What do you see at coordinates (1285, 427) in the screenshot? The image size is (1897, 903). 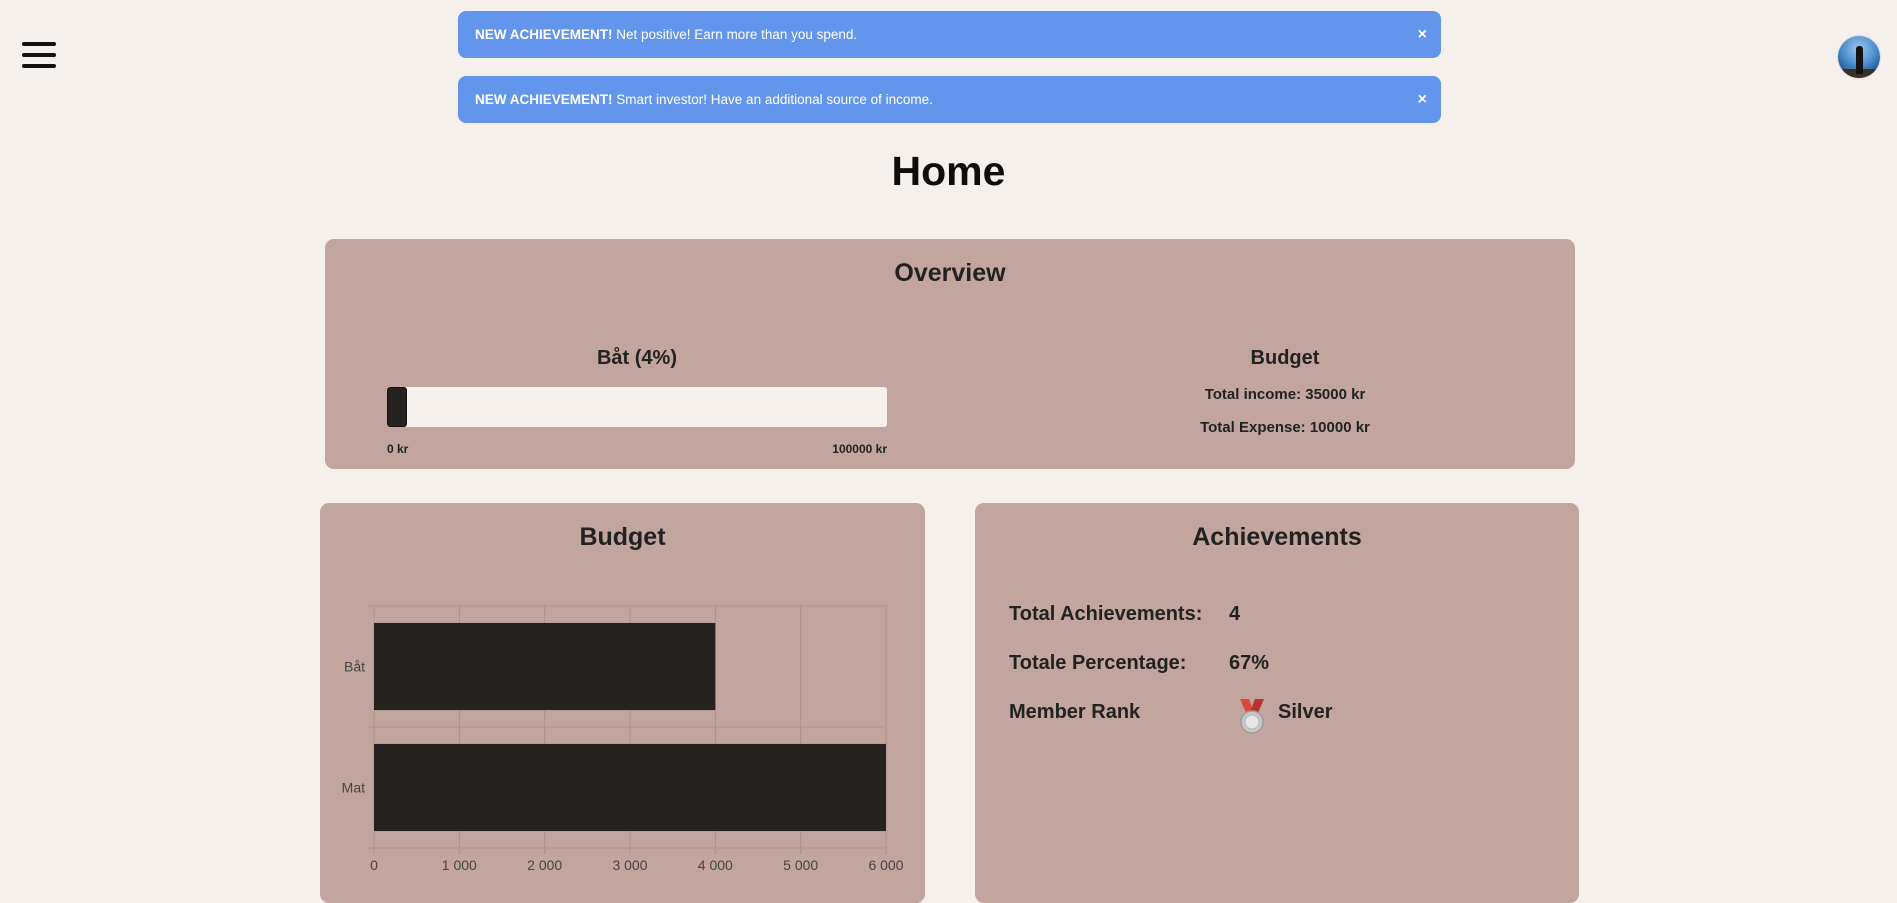 I see `total-expense: Total Expense: 10000 kr` at bounding box center [1285, 427].